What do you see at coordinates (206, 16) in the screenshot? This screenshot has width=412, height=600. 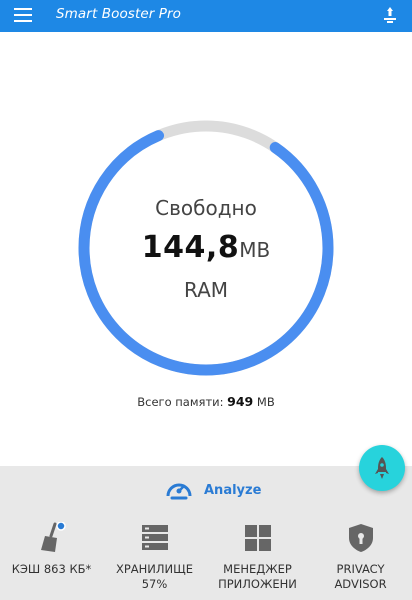 I see `app-bar: Smart Booster Pro` at bounding box center [206, 16].